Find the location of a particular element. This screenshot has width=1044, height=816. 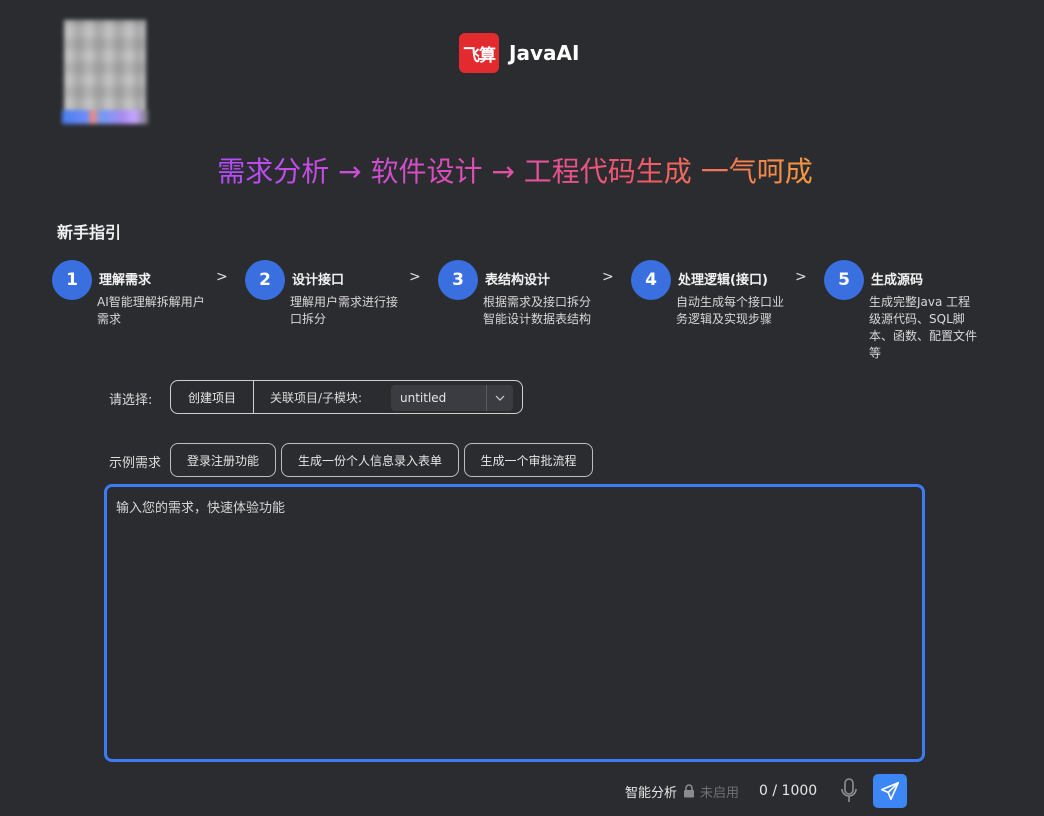

step-number: 2 is located at coordinates (265, 280).